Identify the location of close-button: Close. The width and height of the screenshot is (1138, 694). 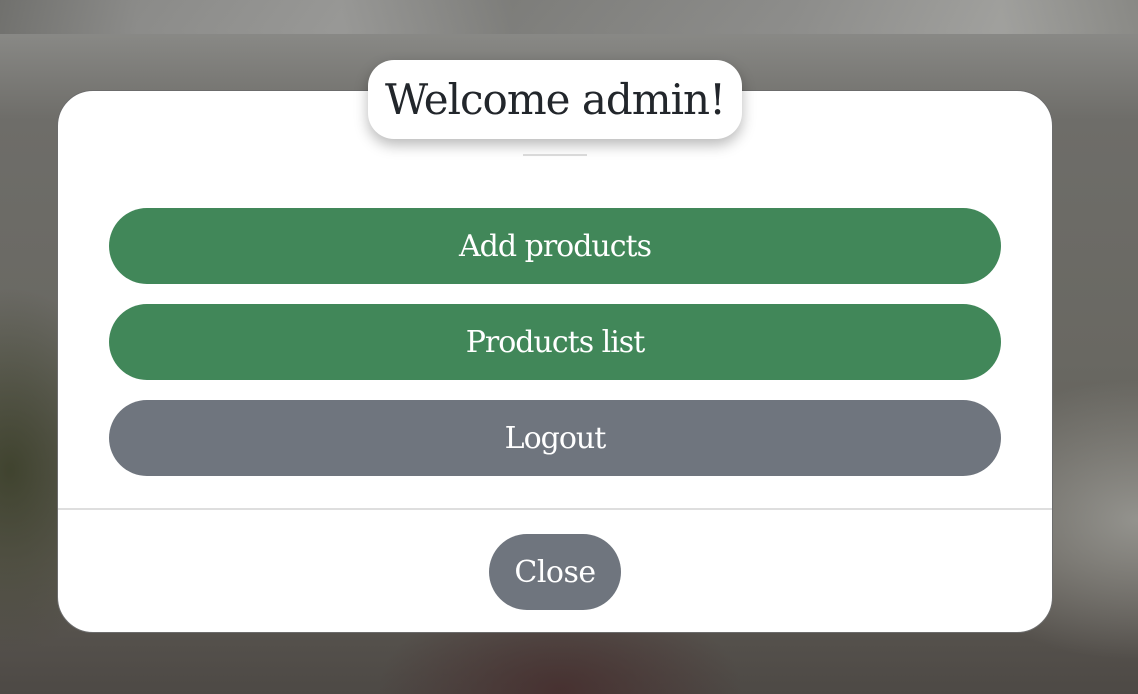
(555, 572).